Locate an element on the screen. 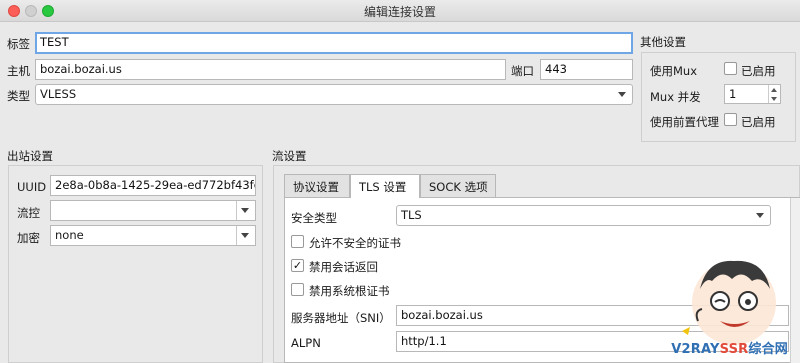 The image size is (800, 363). mux-concurrency-stepper: 1 is located at coordinates (752, 94).